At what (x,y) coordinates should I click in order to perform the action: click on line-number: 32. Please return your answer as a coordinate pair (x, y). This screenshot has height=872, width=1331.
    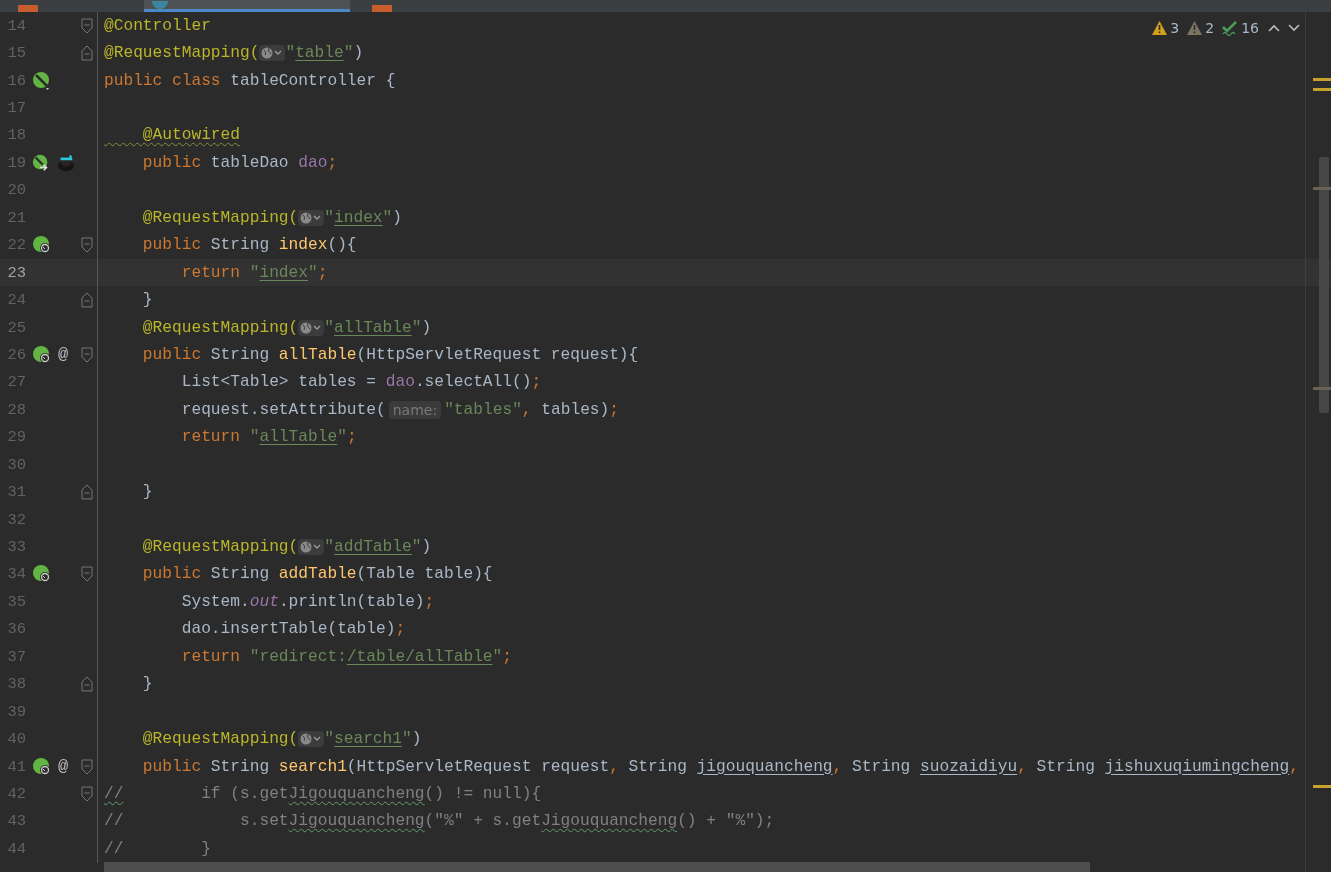
    Looking at the image, I should click on (16, 519).